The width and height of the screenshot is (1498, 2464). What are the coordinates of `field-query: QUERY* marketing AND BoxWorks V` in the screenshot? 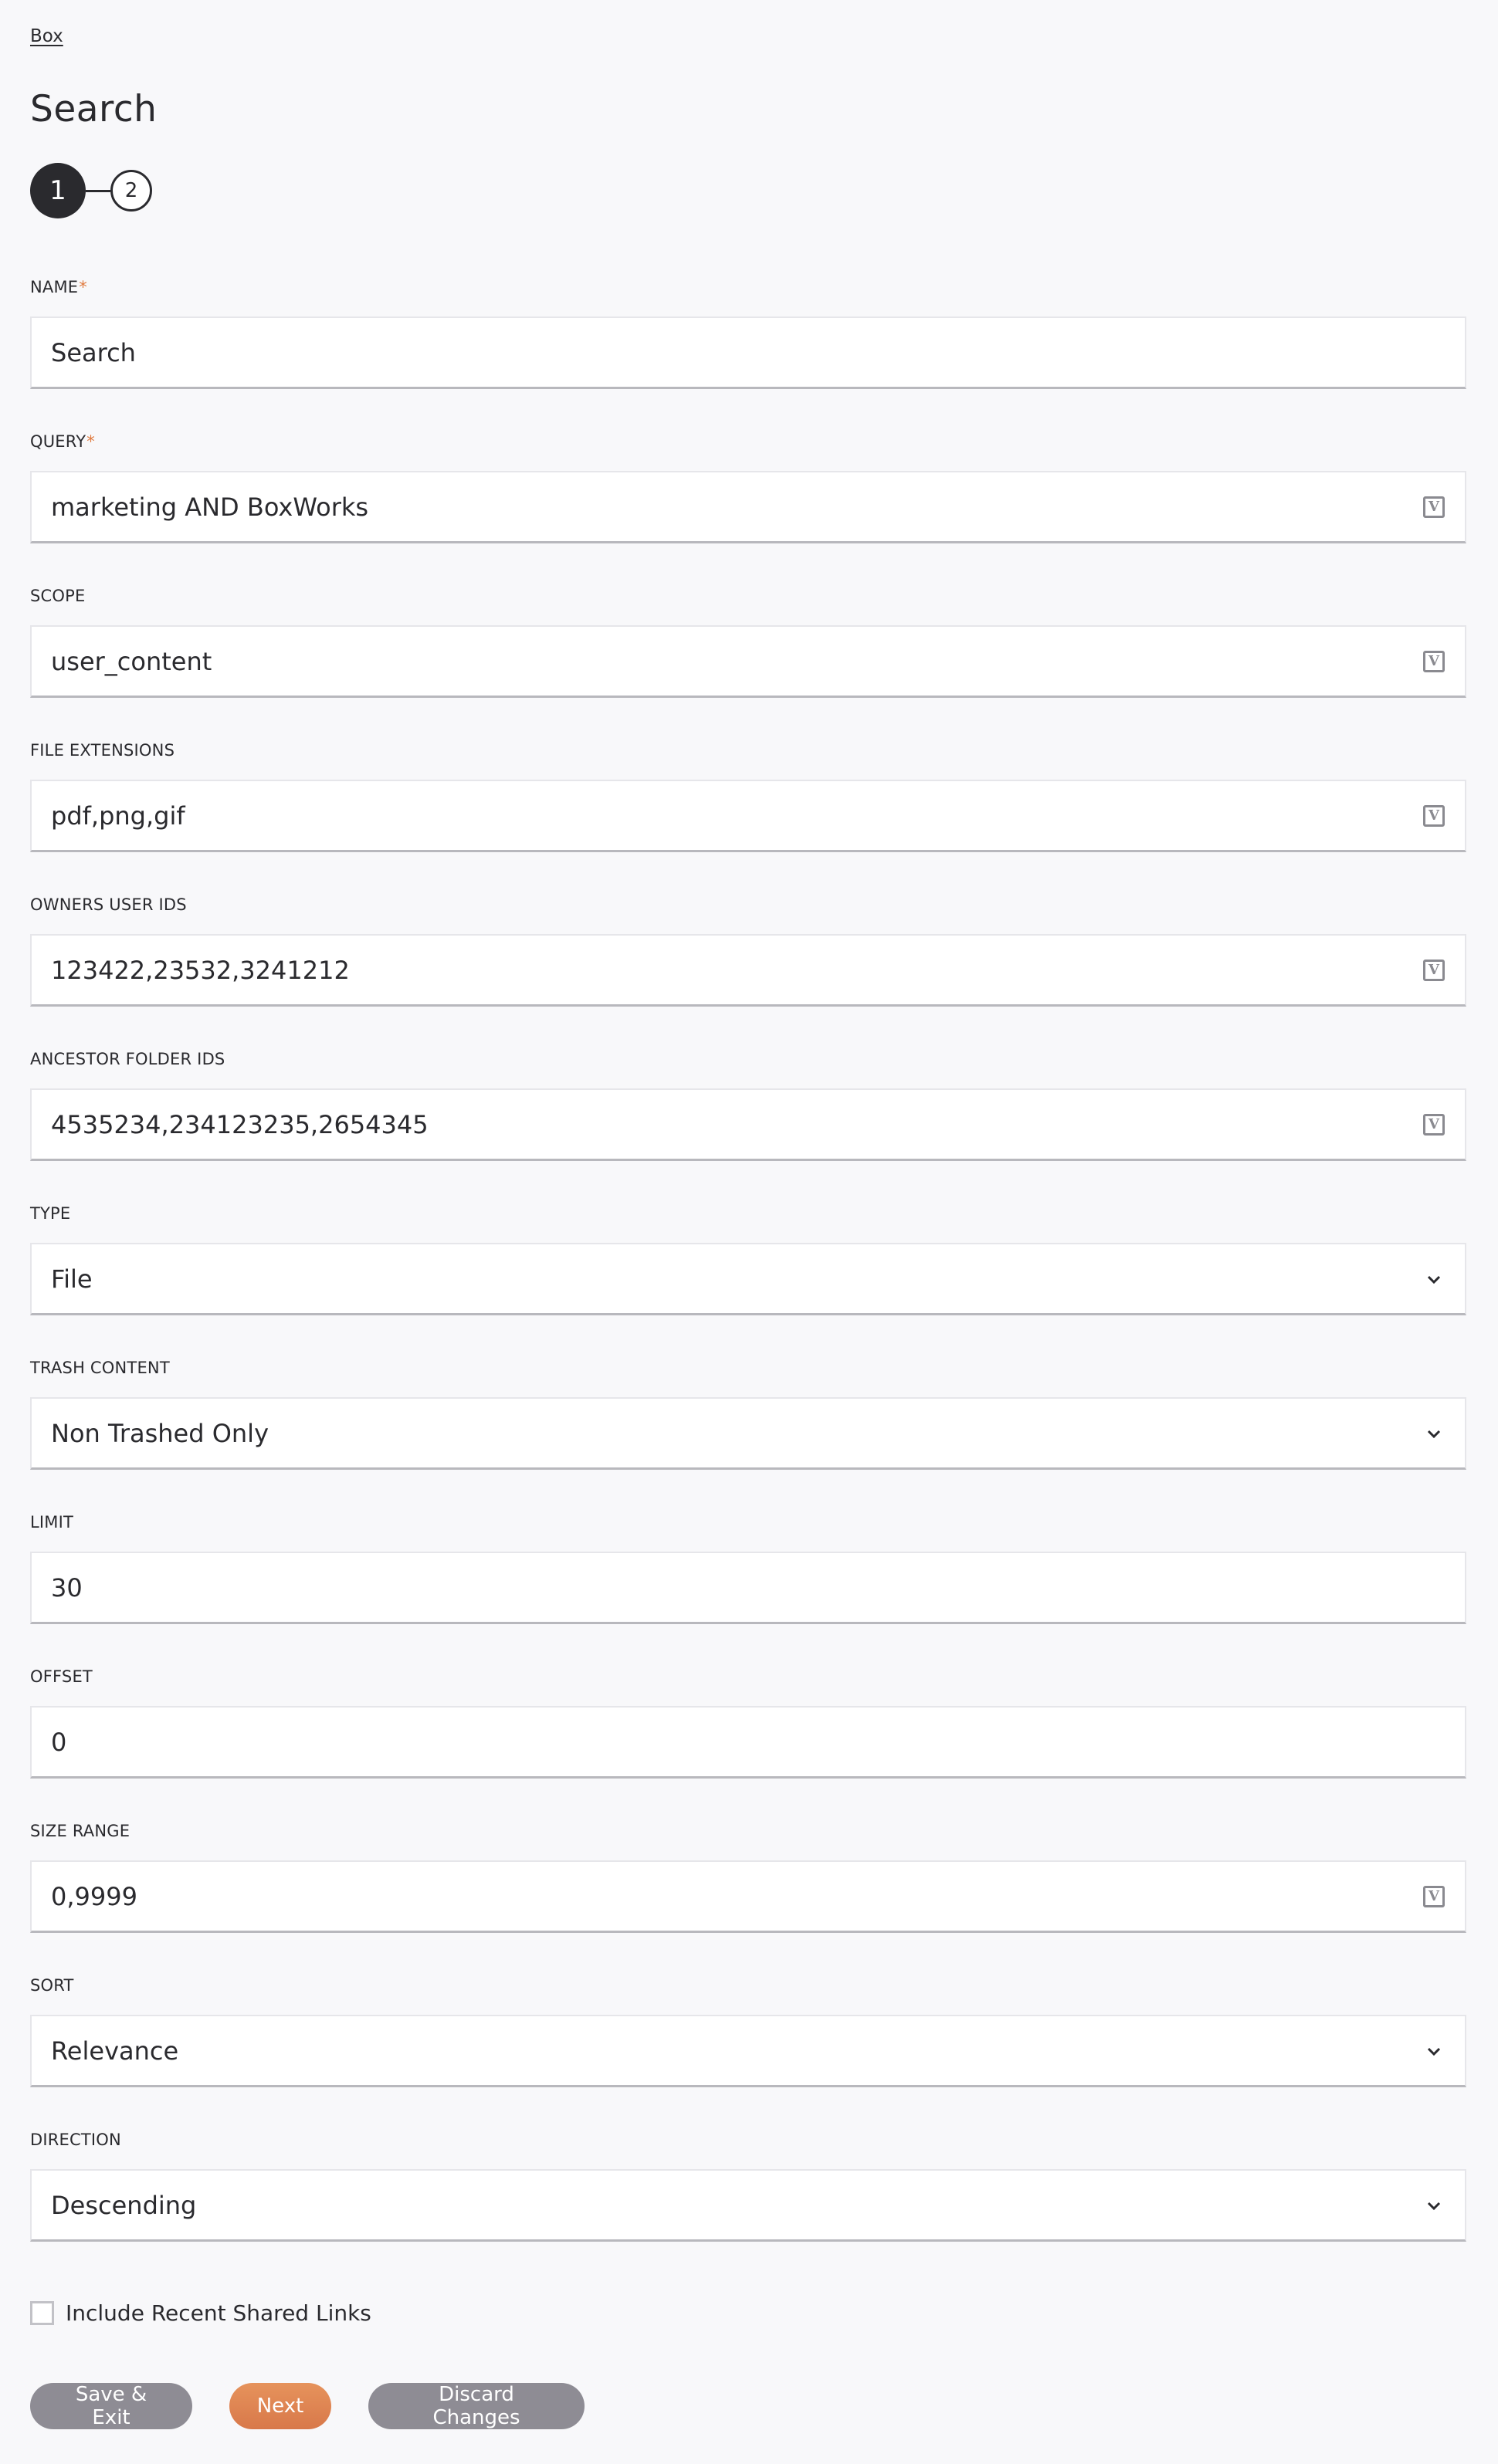 It's located at (748, 509).